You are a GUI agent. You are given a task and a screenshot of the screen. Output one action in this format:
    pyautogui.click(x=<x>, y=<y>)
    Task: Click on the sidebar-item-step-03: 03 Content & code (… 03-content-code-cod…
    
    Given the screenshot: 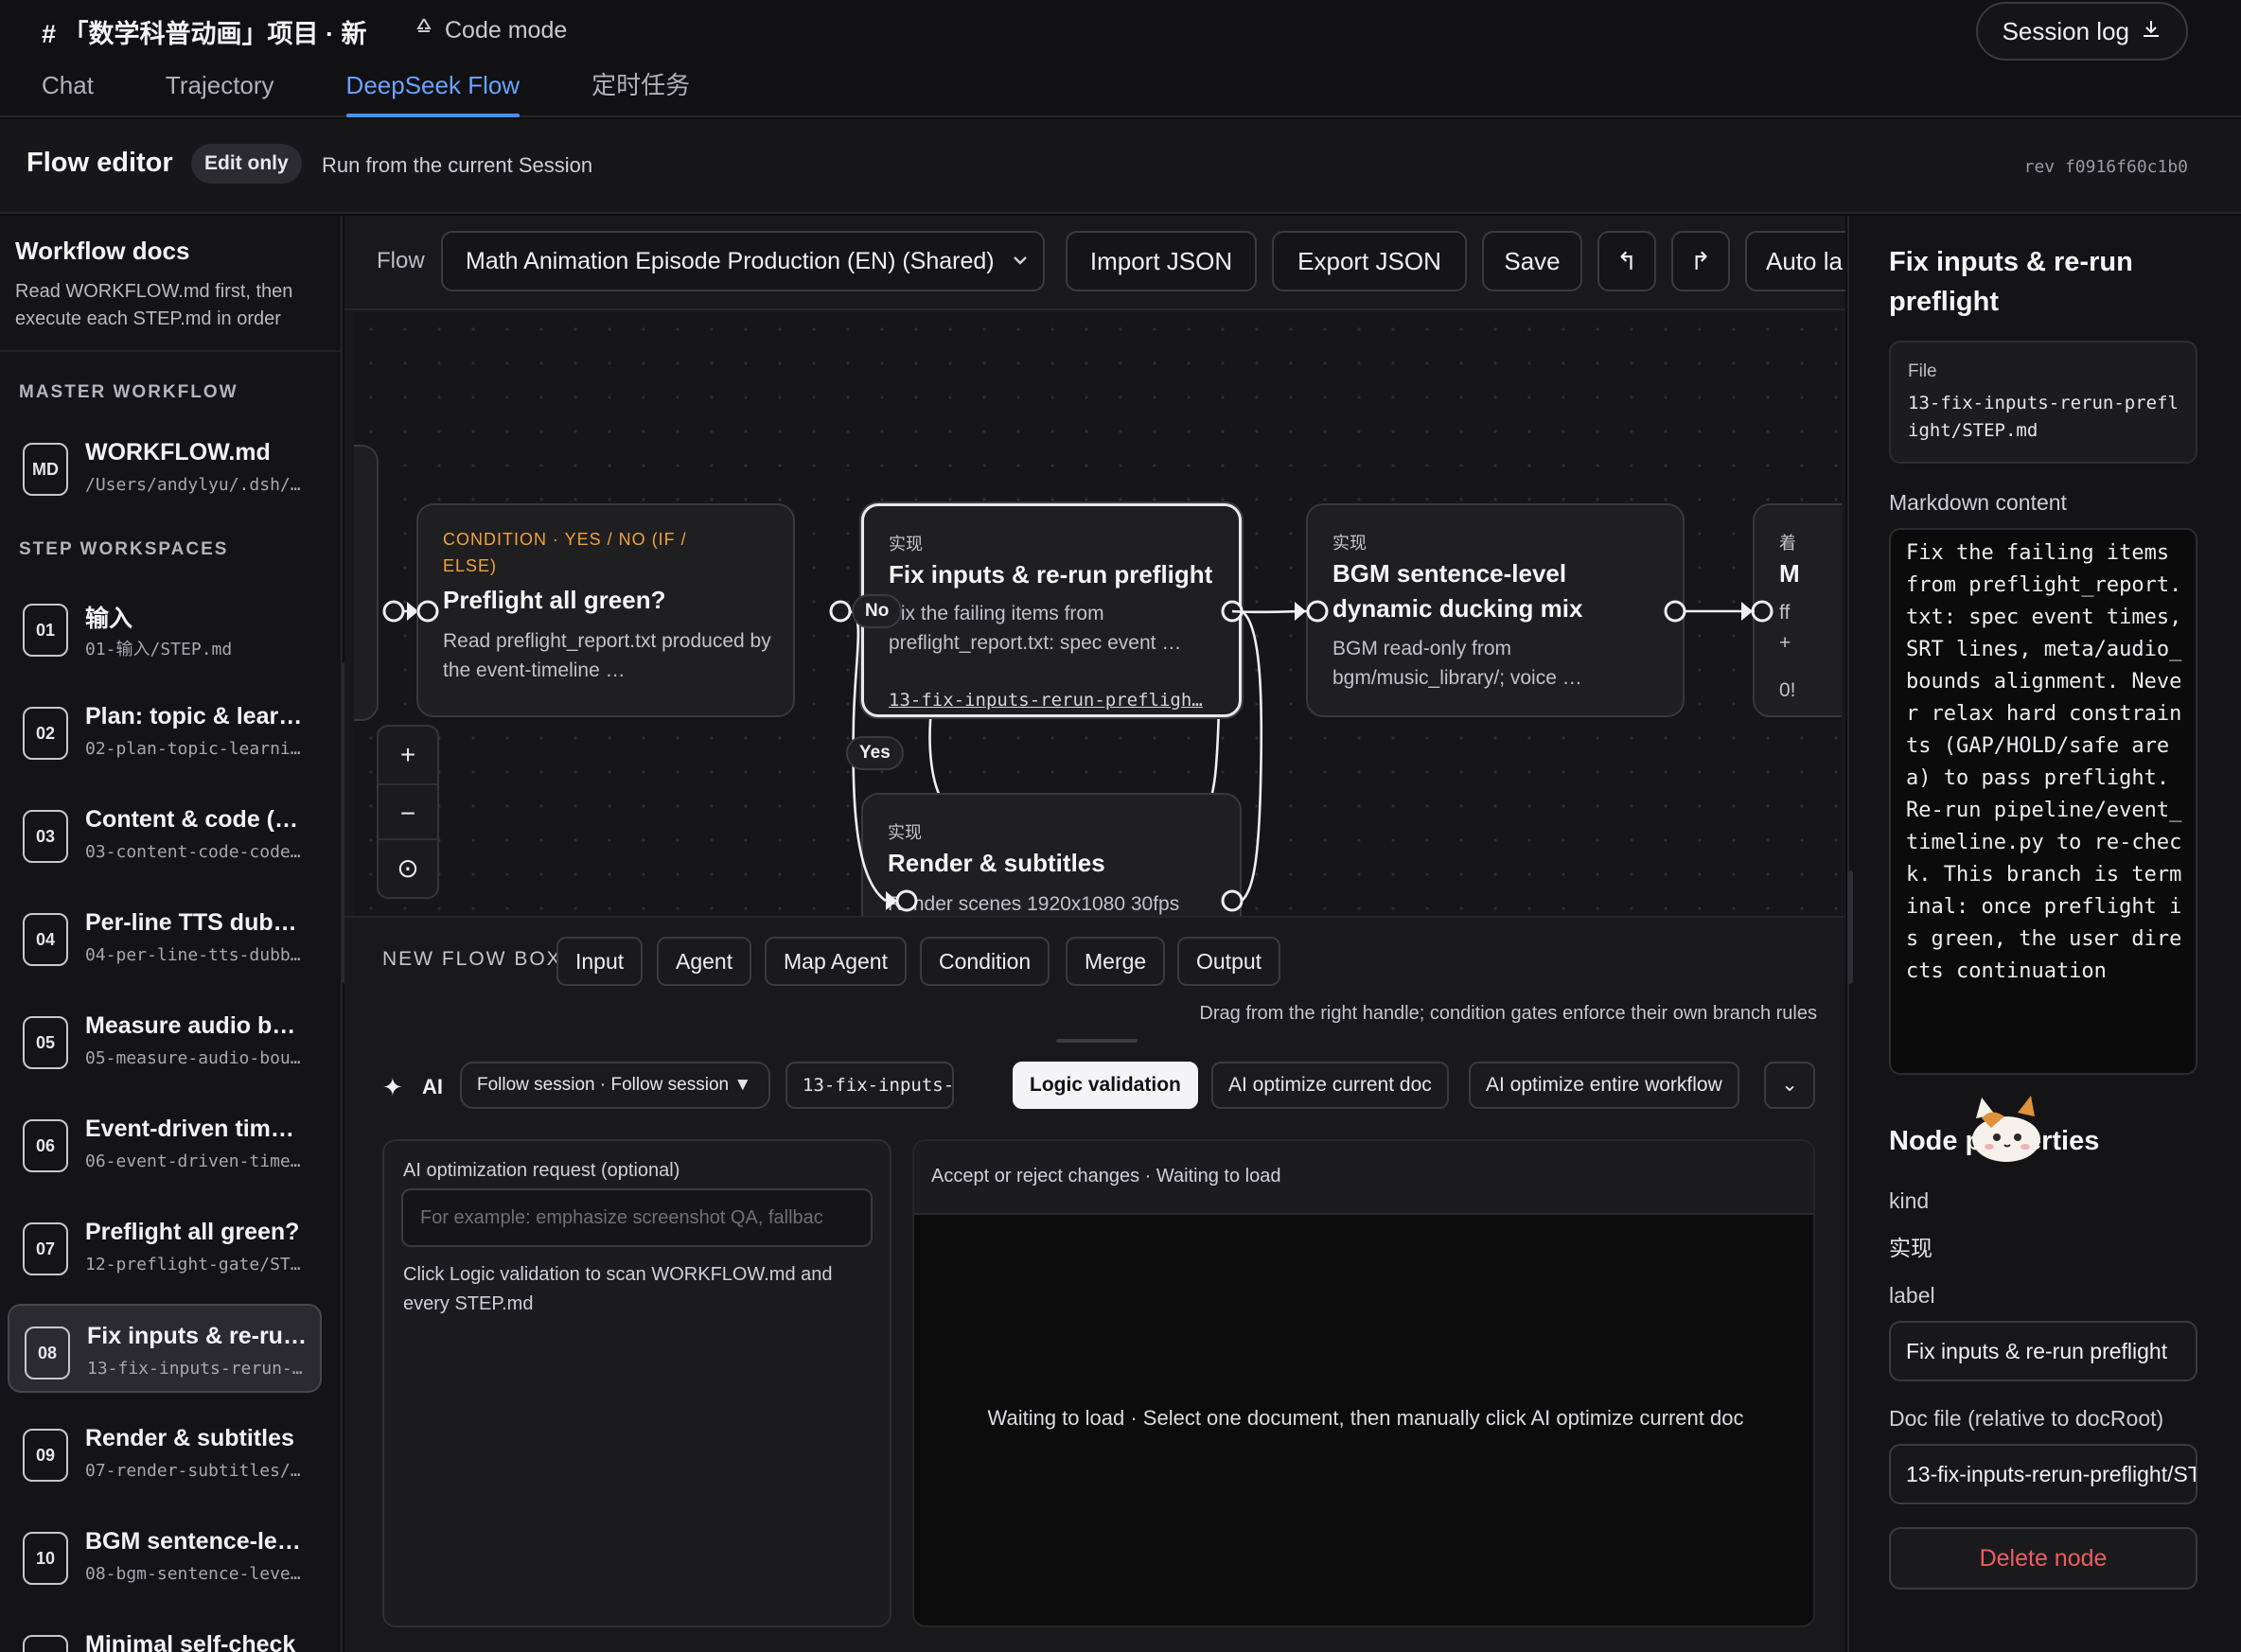 What is the action you would take?
    pyautogui.click(x=165, y=833)
    